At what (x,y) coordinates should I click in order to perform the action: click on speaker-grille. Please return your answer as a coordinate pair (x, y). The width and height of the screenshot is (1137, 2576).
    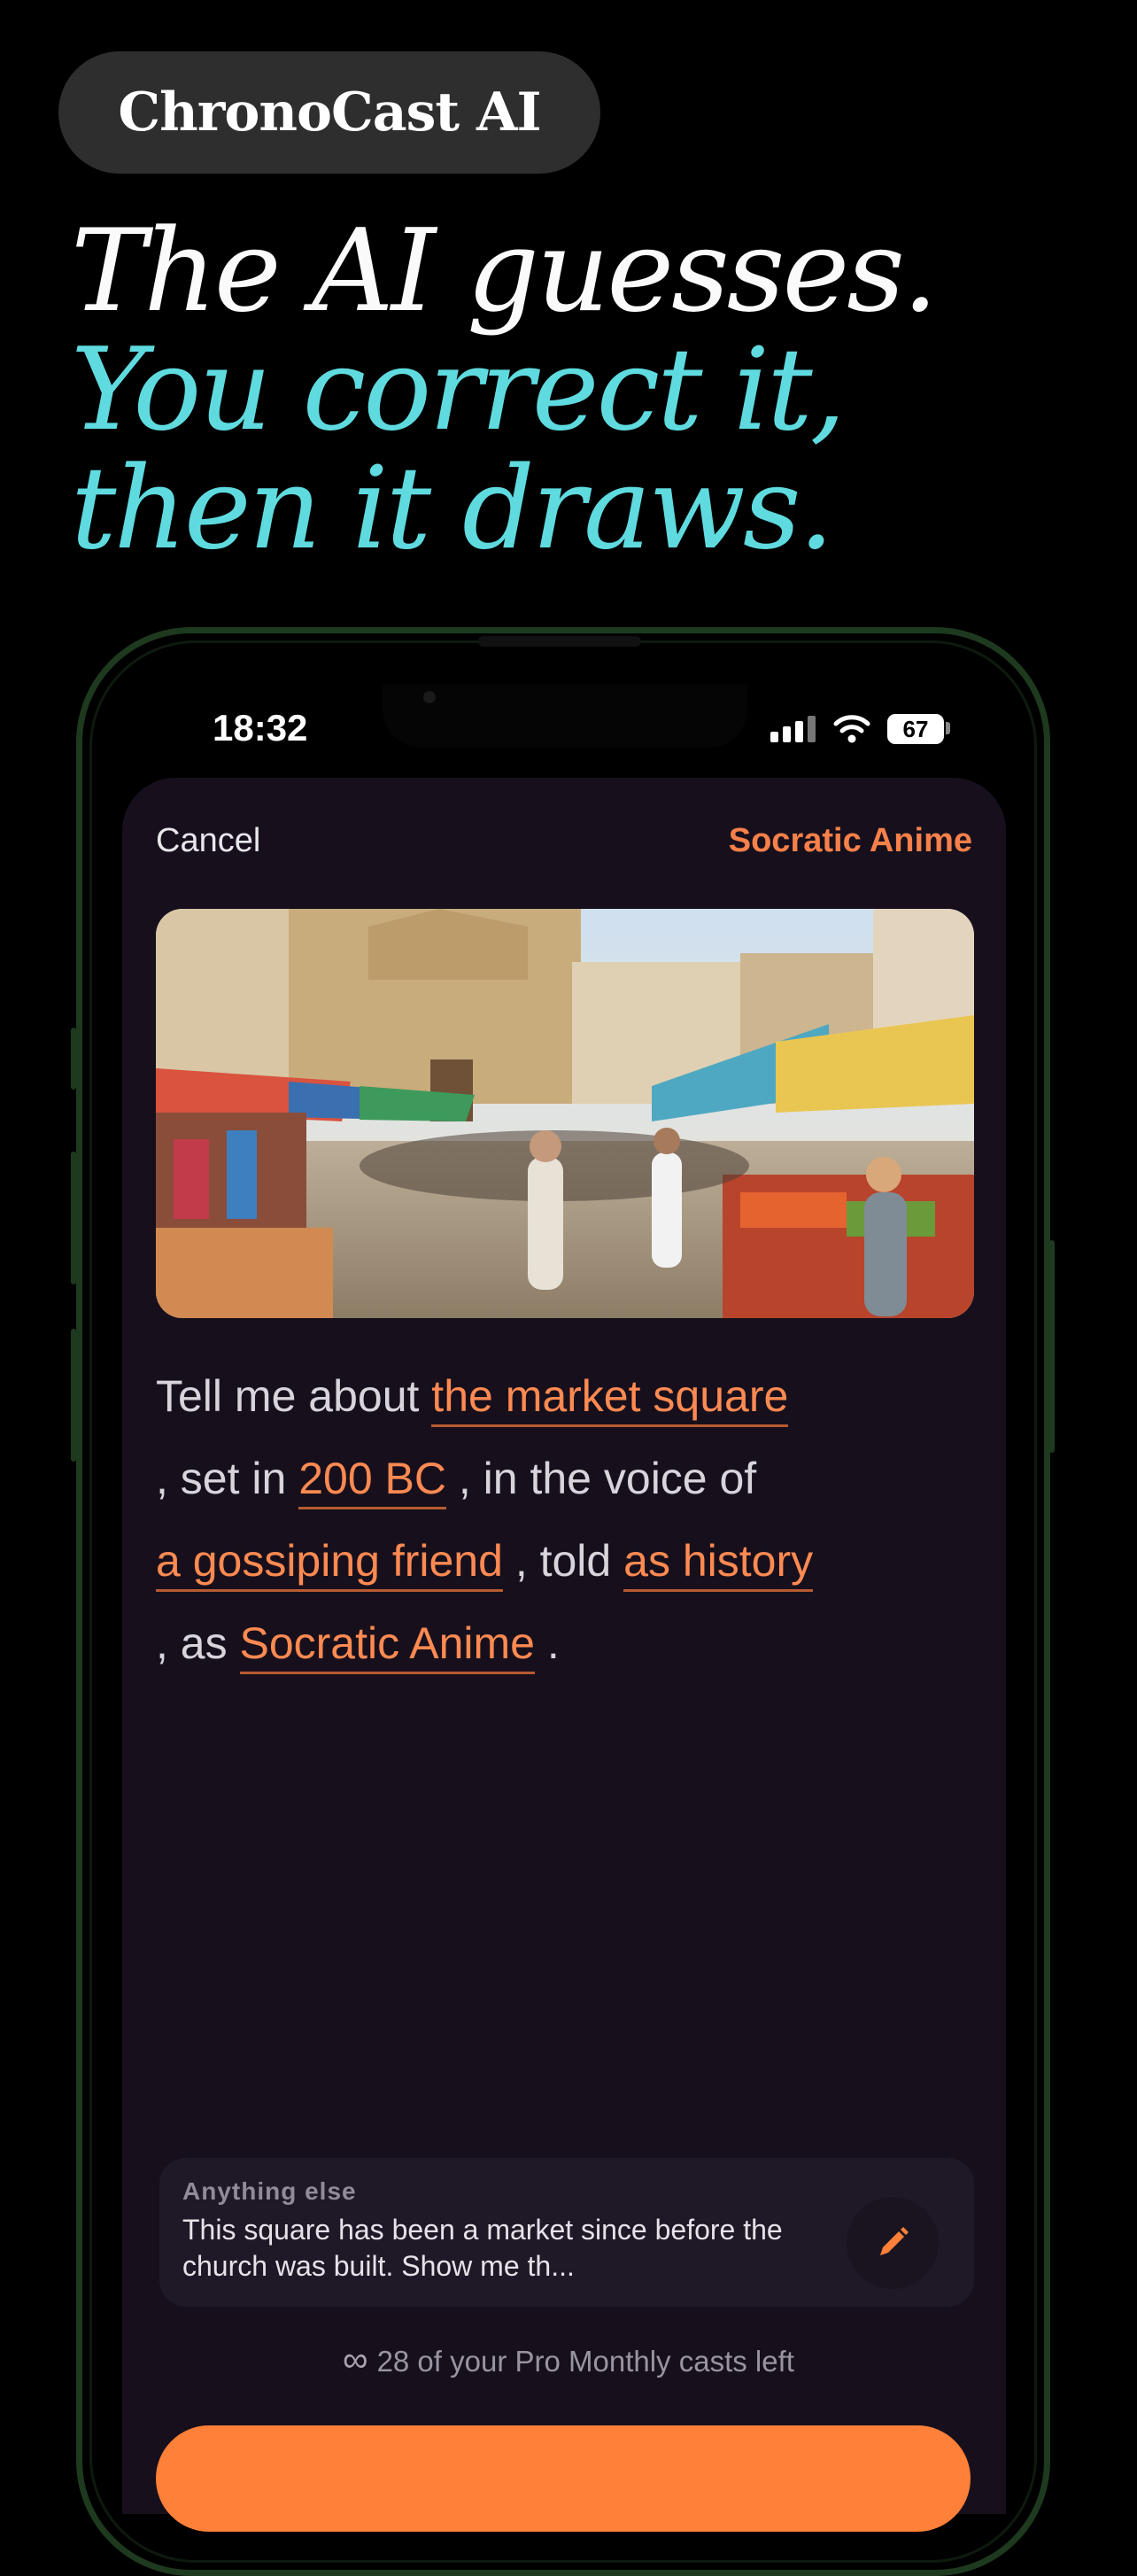
    Looking at the image, I should click on (559, 641).